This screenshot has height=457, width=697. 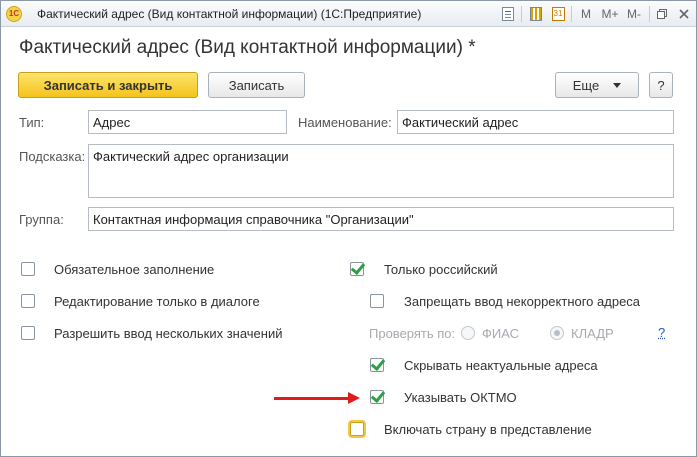 I want to click on name-field: Фактический адрес, so click(x=535, y=122).